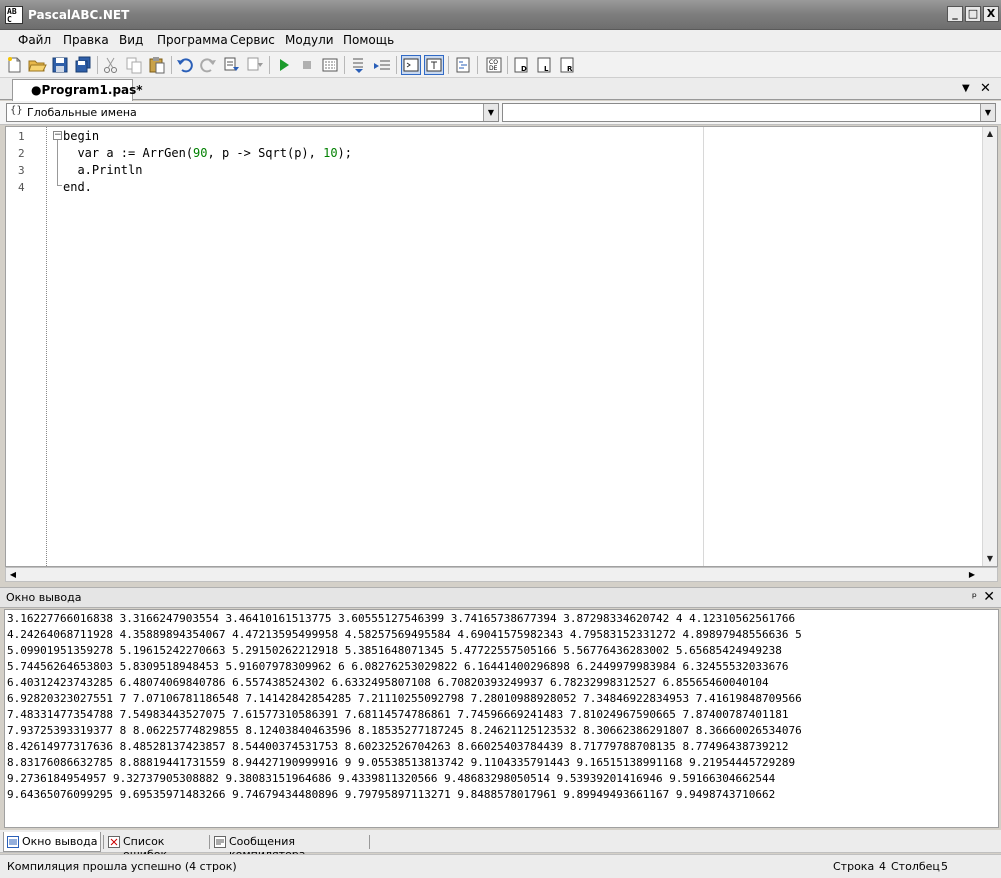 The height and width of the screenshot is (878, 1001). Describe the element at coordinates (103, 170) in the screenshot. I see `code-line: a.Println` at that location.